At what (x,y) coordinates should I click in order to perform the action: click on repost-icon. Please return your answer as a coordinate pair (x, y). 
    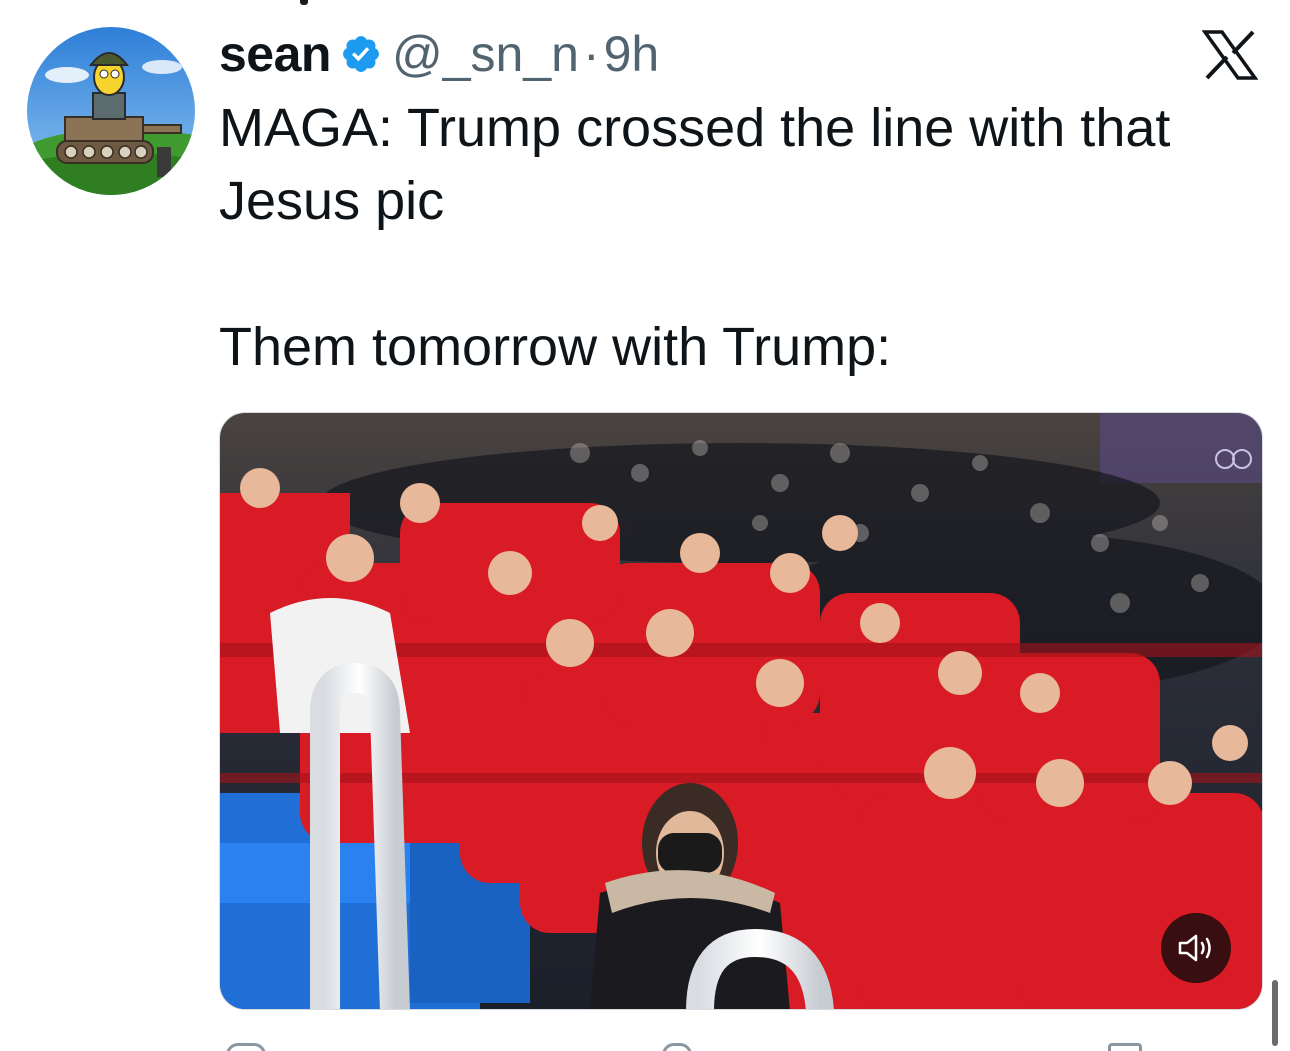
    Looking at the image, I should click on (677, 1047).